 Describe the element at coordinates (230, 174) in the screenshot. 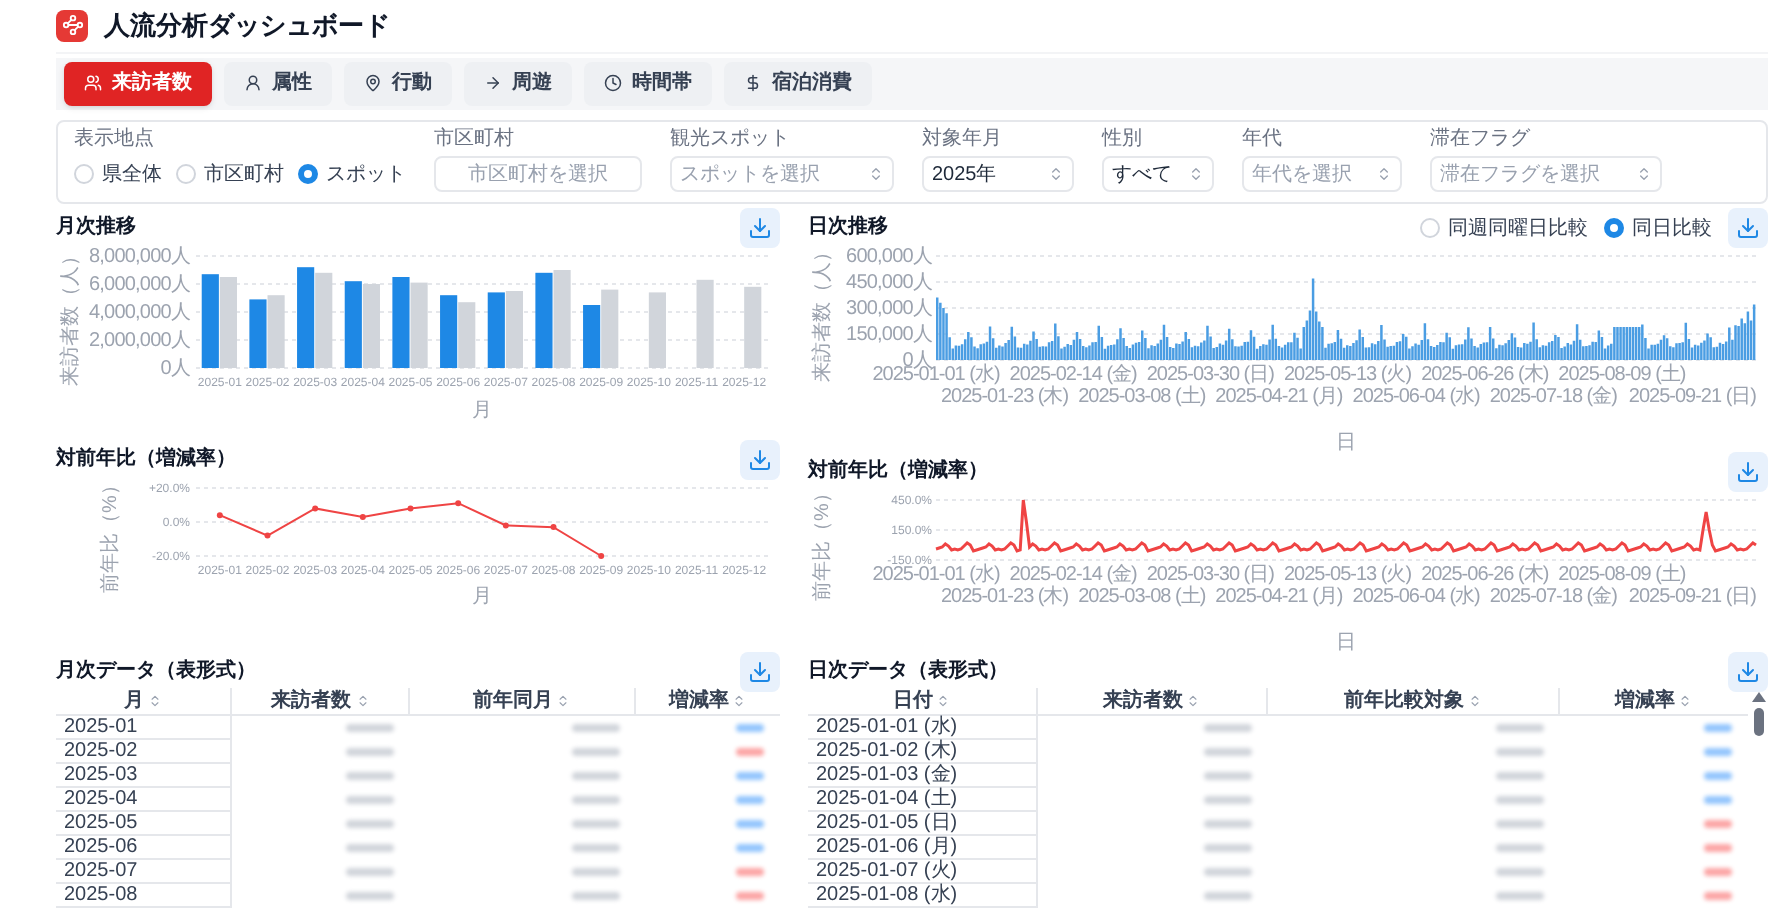

I see `radio-option: 市区町村` at that location.